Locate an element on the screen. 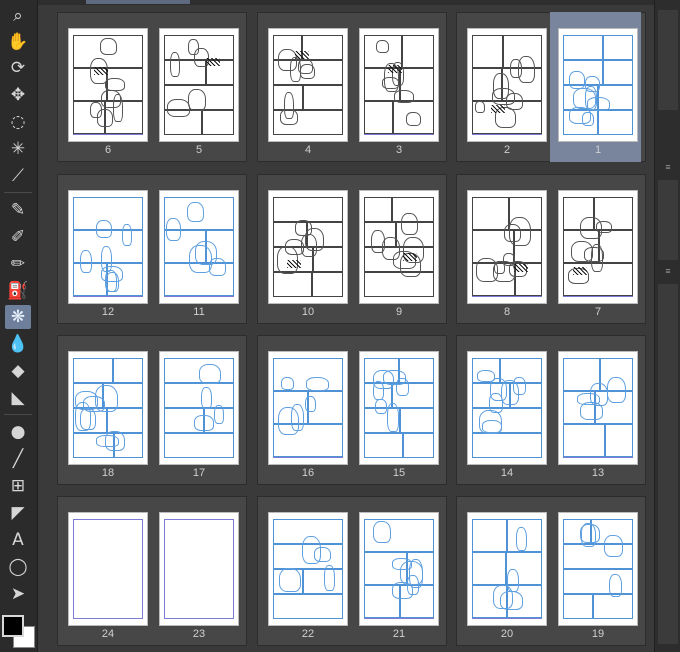 The image size is (680, 652). pen-icon: ✎ is located at coordinates (18, 210).